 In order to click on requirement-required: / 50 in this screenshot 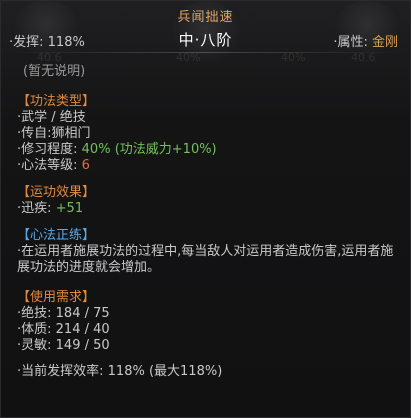, I will do `click(97, 345)`.